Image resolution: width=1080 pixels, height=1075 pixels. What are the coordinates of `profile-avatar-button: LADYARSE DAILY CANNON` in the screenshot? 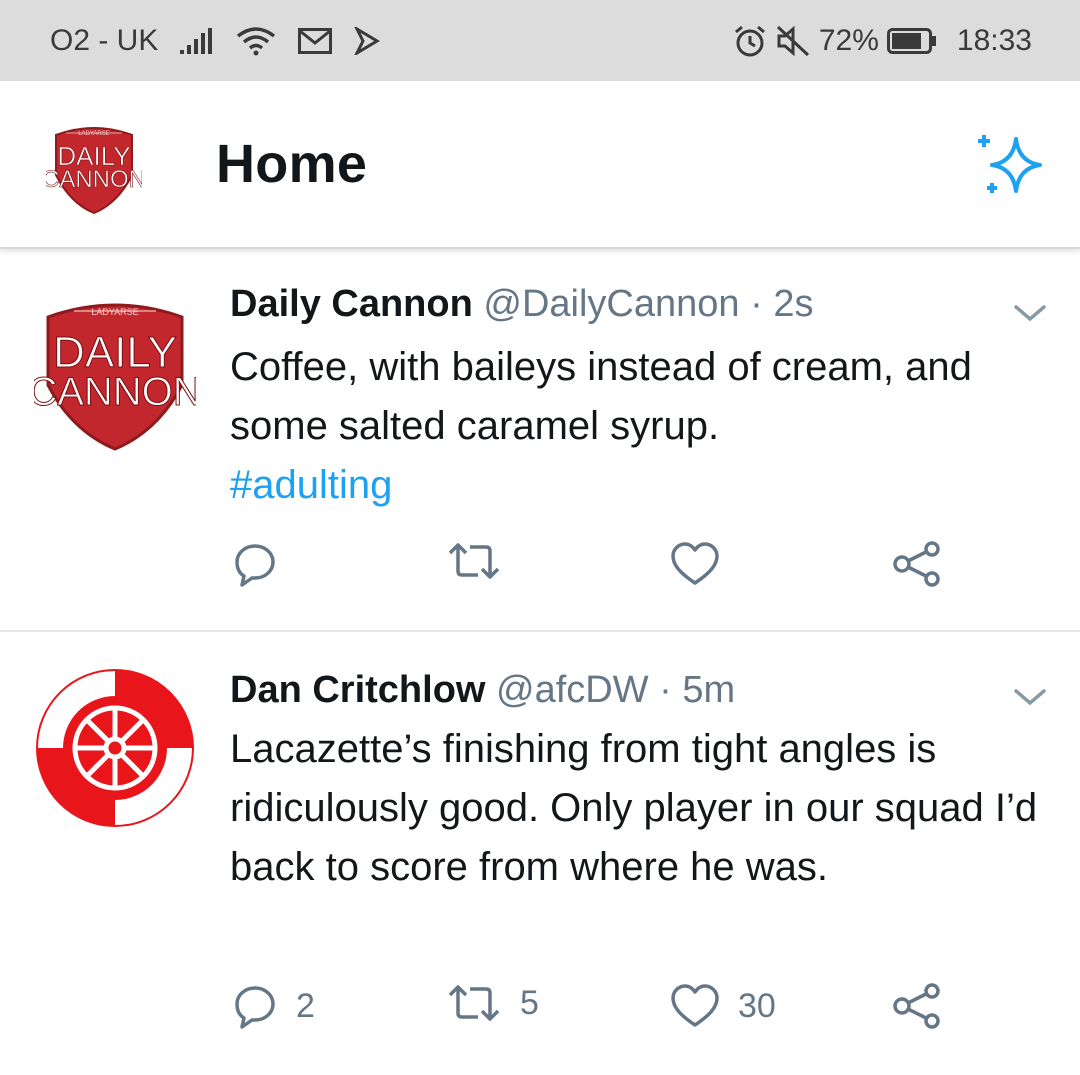 It's located at (94, 168).